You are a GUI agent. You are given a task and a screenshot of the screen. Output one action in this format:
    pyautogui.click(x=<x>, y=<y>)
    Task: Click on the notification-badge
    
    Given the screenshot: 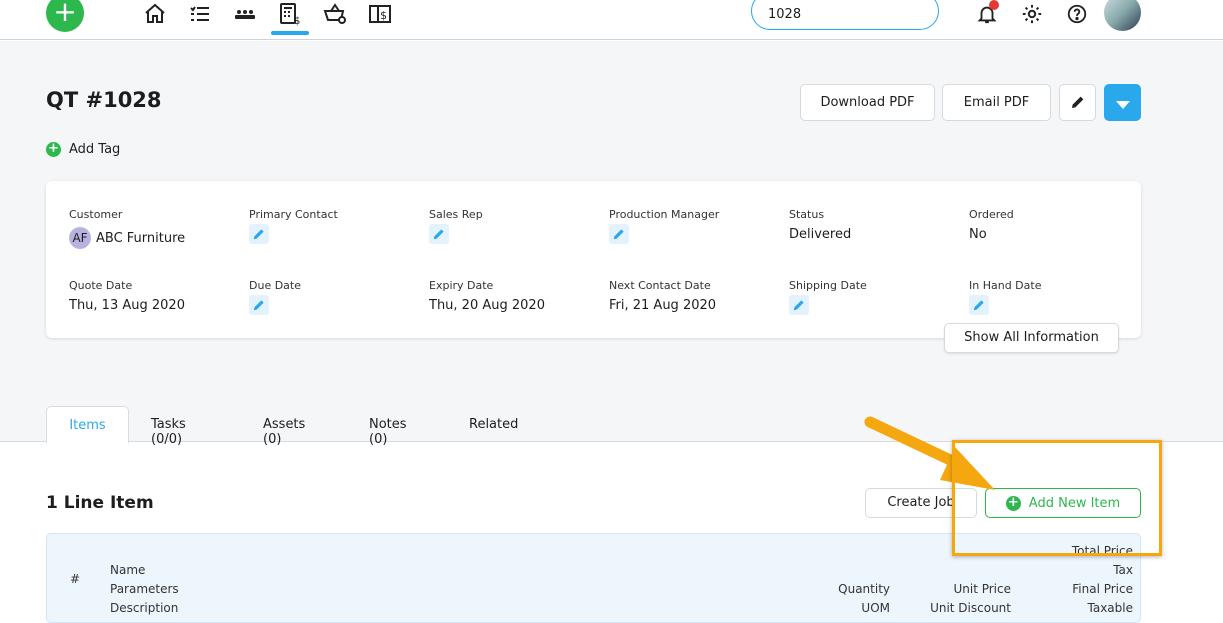 What is the action you would take?
    pyautogui.click(x=994, y=5)
    